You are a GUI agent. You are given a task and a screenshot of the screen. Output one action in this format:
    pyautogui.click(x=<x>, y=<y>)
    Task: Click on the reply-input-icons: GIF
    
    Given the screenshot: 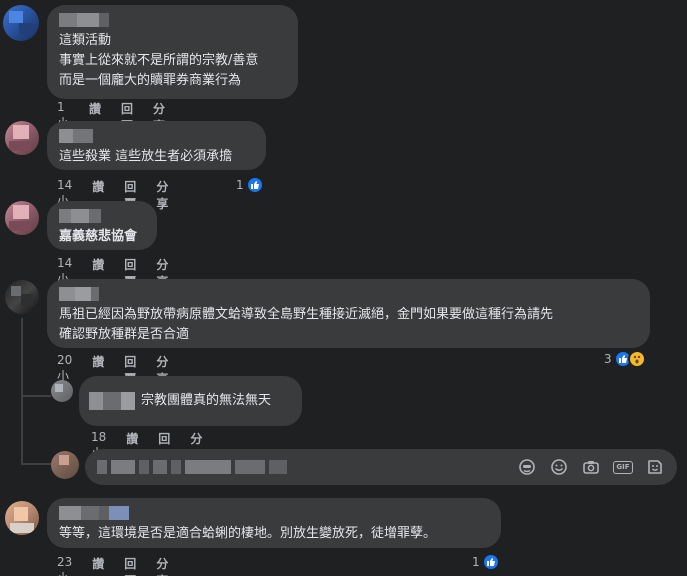 What is the action you would take?
    pyautogui.click(x=591, y=467)
    